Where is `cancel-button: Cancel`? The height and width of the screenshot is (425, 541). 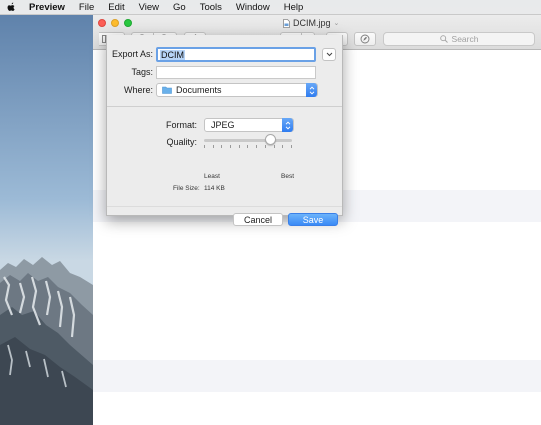 cancel-button: Cancel is located at coordinates (258, 219).